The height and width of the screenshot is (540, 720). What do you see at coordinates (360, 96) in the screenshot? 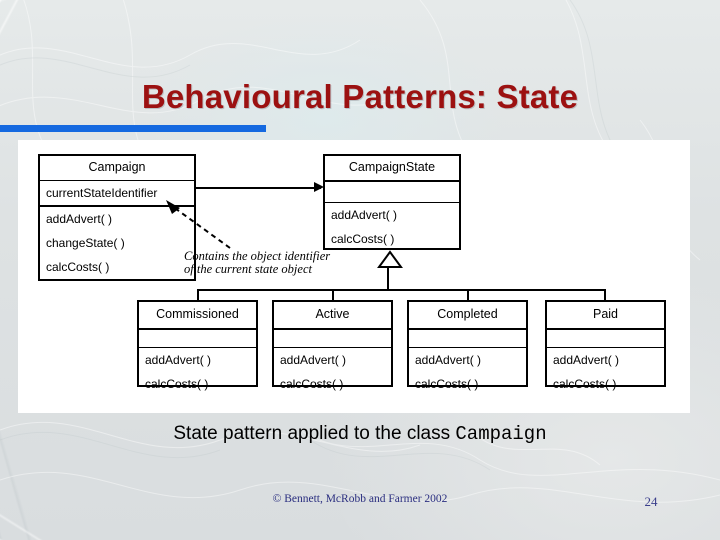
I see `slide-title: Behavioural Patterns: State` at bounding box center [360, 96].